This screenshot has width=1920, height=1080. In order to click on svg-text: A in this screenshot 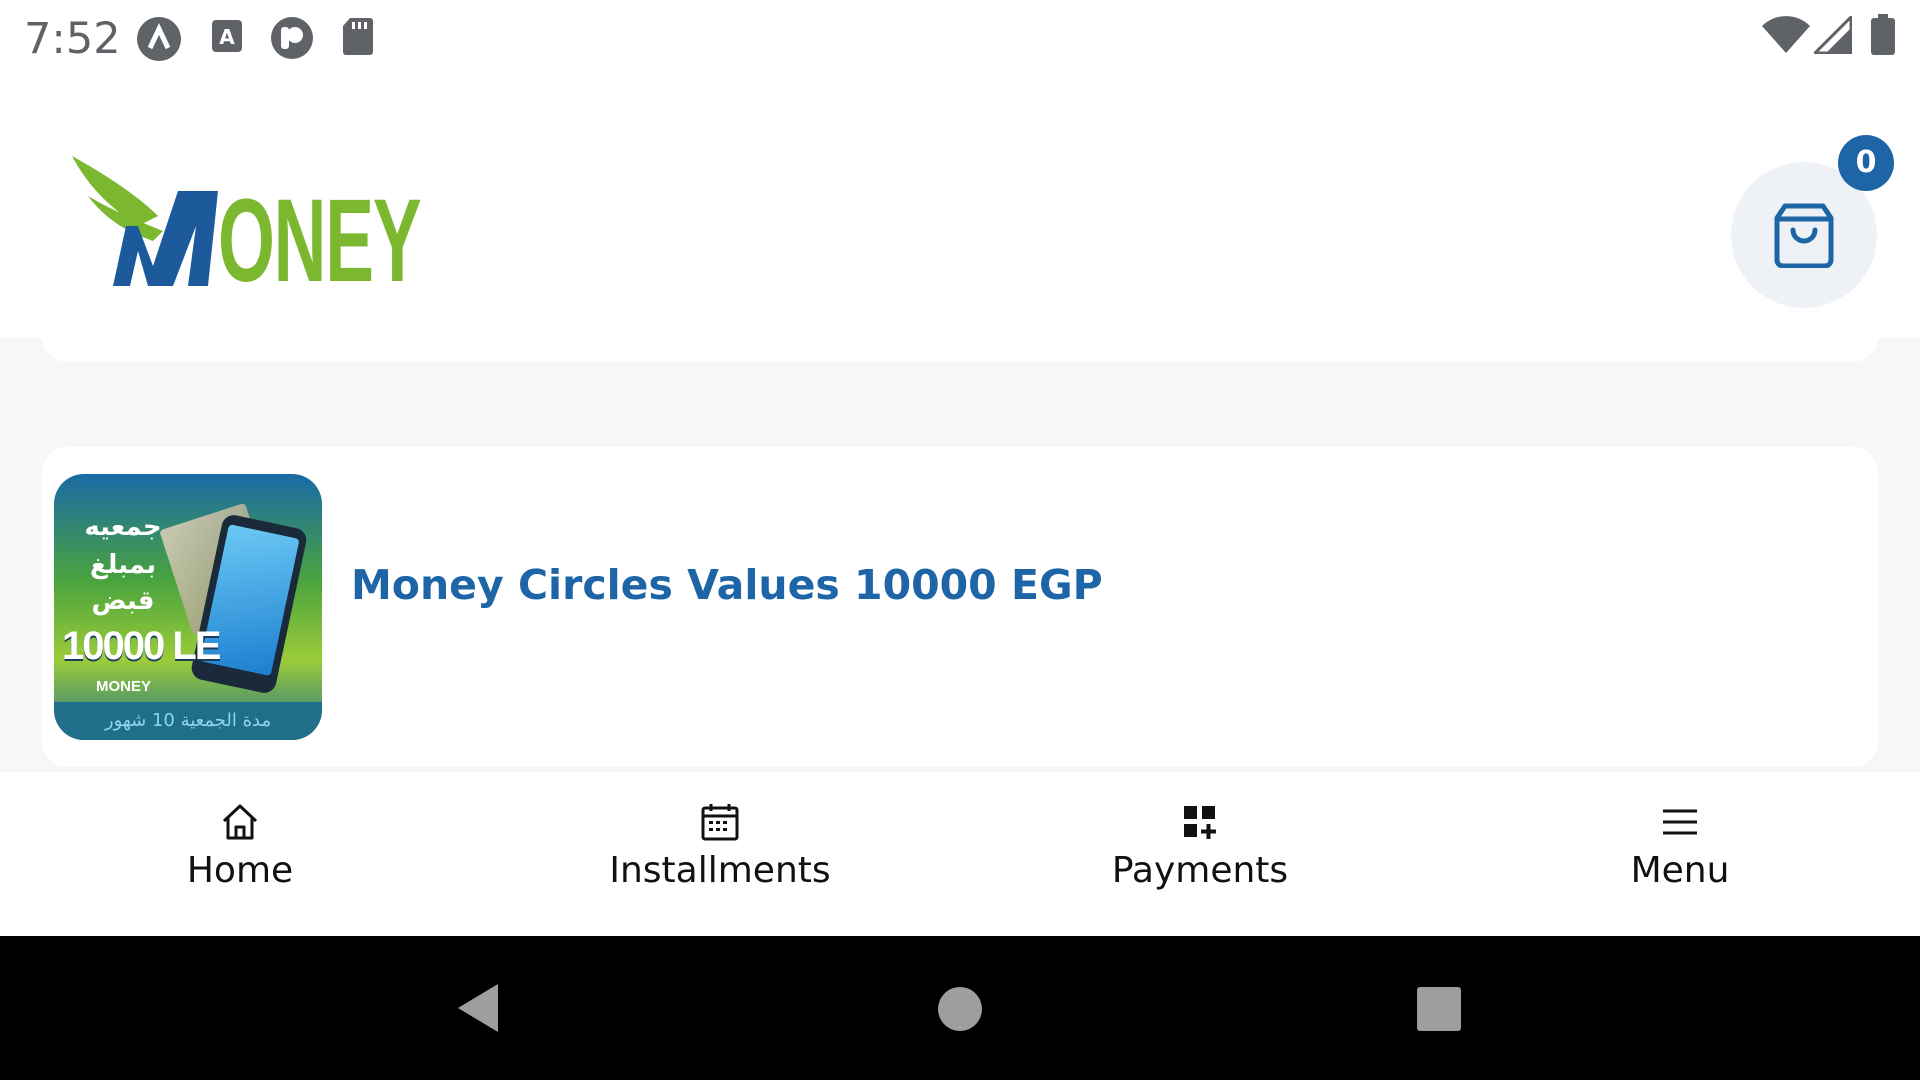, I will do `click(227, 37)`.